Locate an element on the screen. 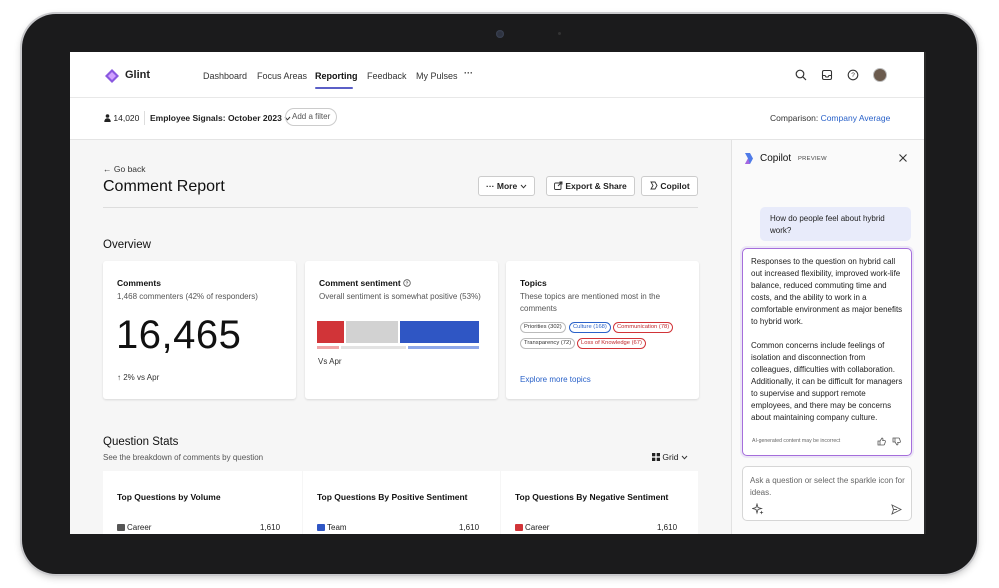 Image resolution: width=999 pixels, height=588 pixels. nav-feedback: Feedback is located at coordinates (387, 76).